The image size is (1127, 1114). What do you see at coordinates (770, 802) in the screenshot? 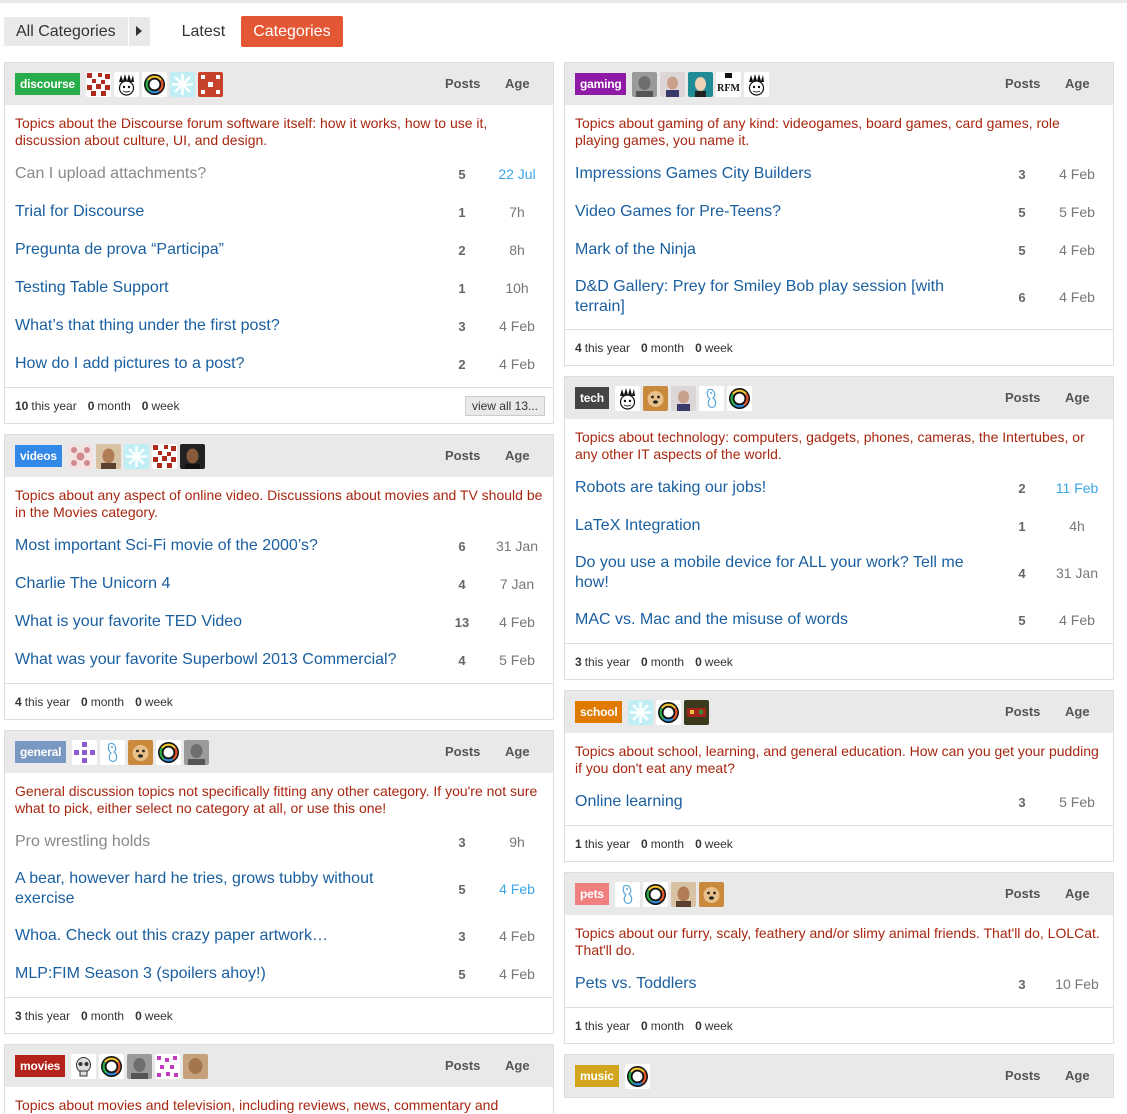
I see `topic-title-link: Online learning` at bounding box center [770, 802].